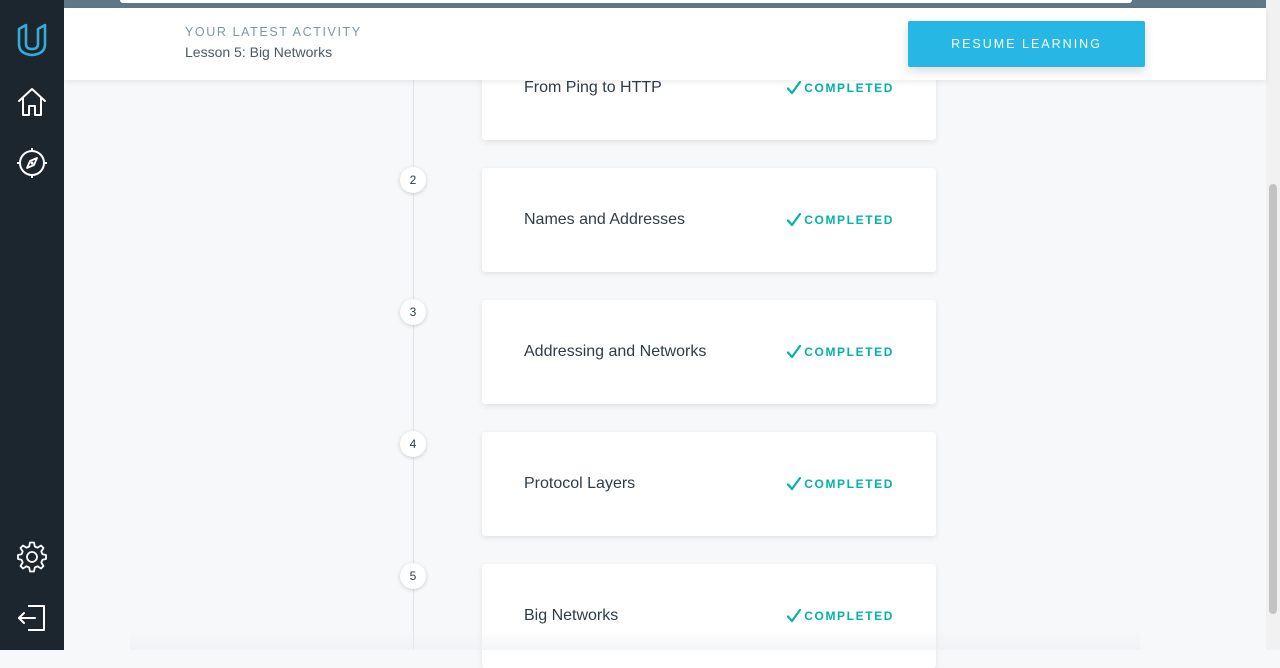  Describe the element at coordinates (32, 618) in the screenshot. I see `logout-icon` at that location.